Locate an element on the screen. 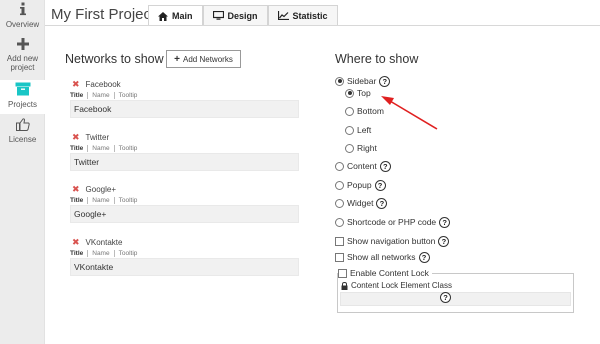 This screenshot has height=344, width=600. tab-divider is located at coordinates (322, 25).